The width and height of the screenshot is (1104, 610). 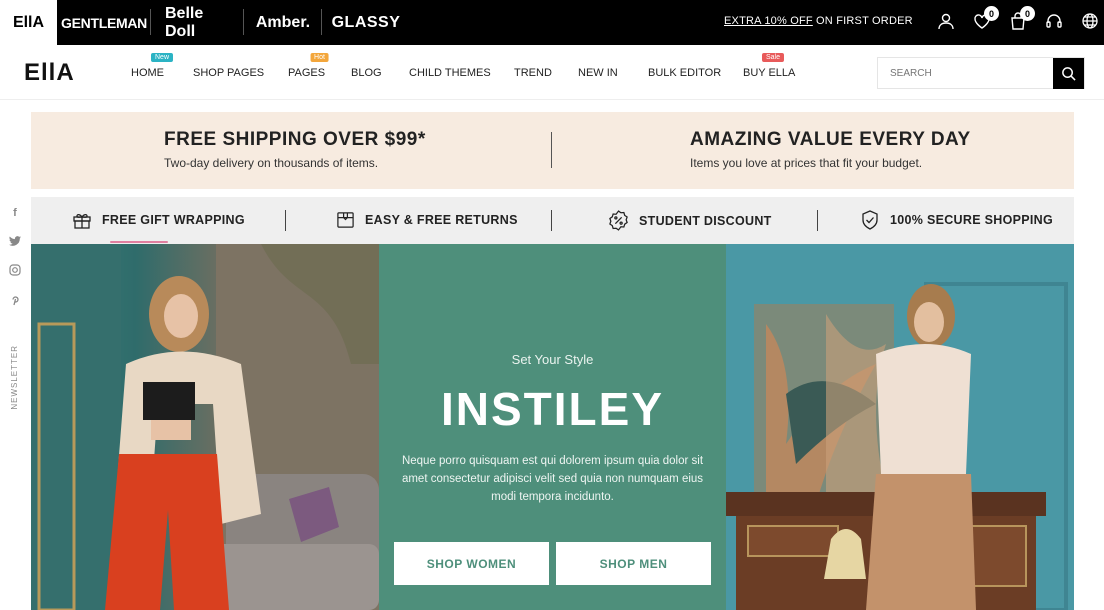 What do you see at coordinates (307, 73) in the screenshot?
I see `nav-item-label: PAGES` at bounding box center [307, 73].